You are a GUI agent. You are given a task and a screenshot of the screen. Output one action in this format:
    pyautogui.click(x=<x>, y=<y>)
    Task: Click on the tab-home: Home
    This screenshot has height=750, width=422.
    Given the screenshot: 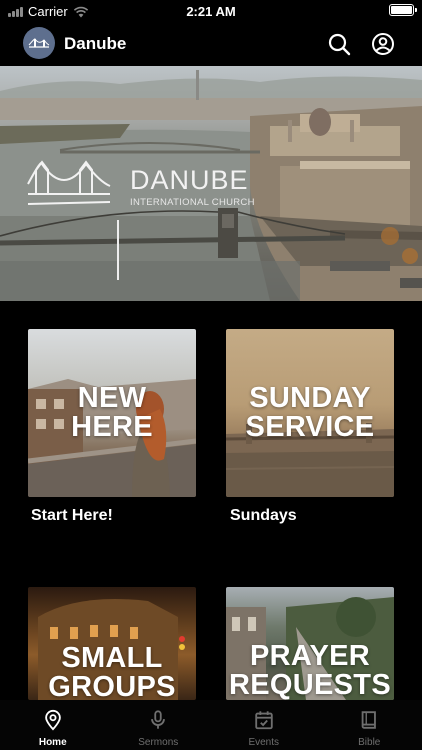 What is the action you would take?
    pyautogui.click(x=53, y=725)
    